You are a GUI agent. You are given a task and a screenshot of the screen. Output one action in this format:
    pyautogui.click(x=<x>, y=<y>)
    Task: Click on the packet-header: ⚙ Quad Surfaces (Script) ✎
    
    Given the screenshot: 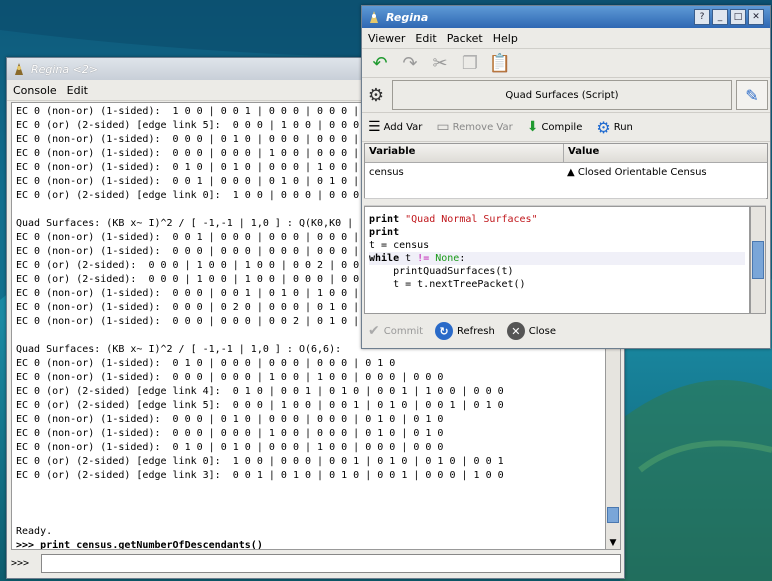 What is the action you would take?
    pyautogui.click(x=566, y=95)
    